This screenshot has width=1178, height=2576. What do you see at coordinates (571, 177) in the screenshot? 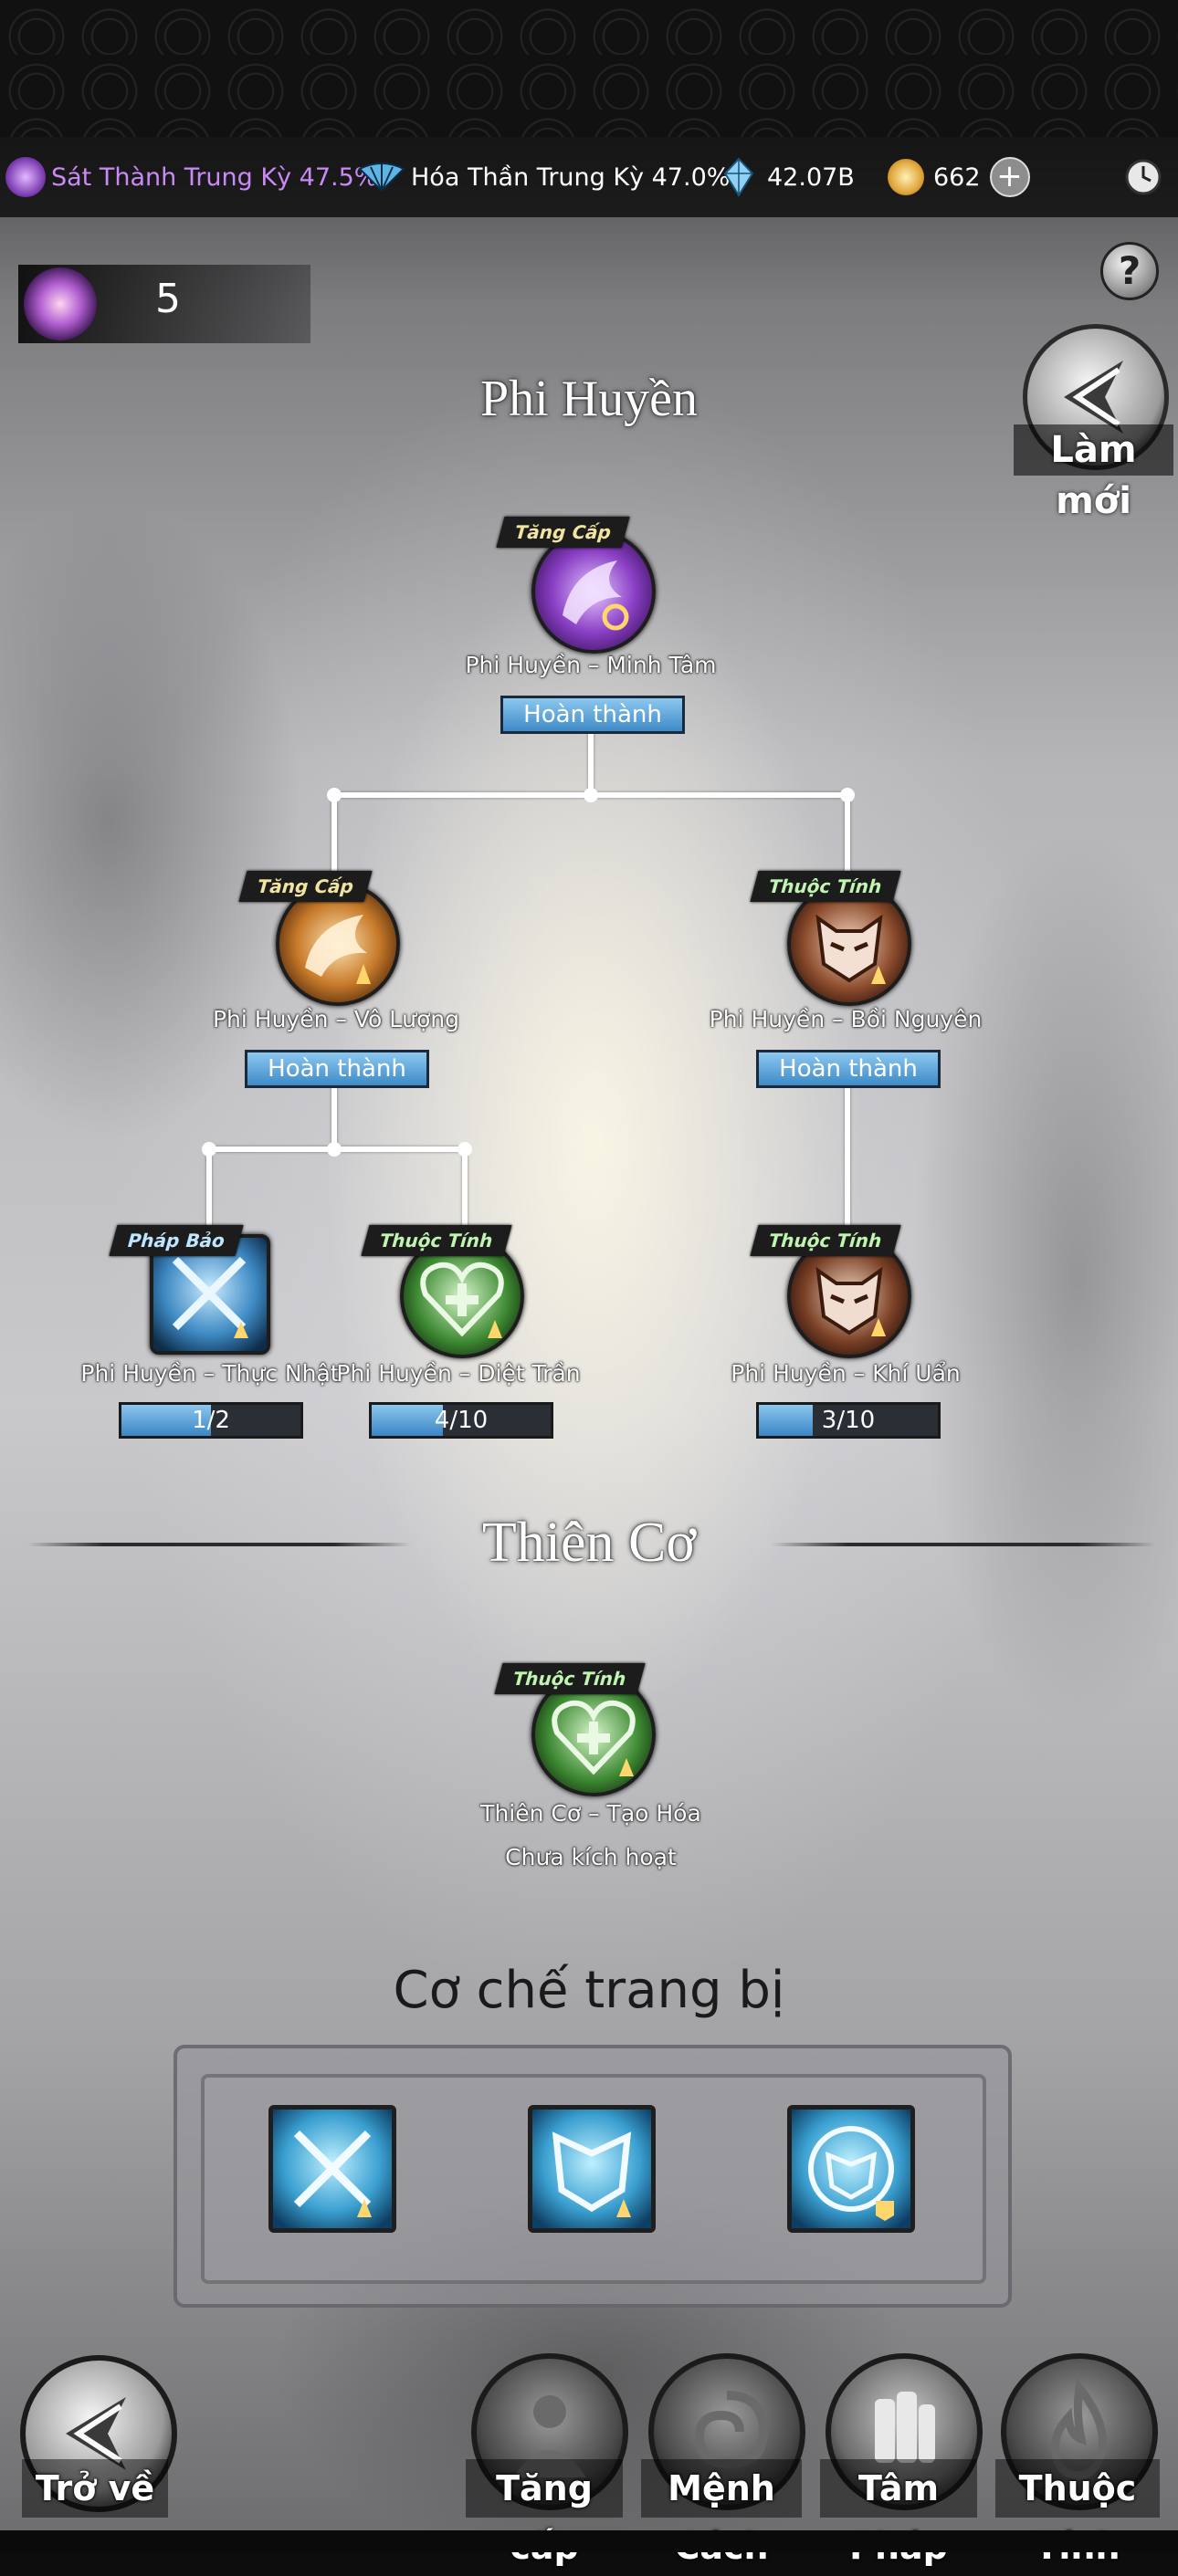
I see `realm-hoa-than-label: Hóa Thần Trung Kỳ 47.0%` at bounding box center [571, 177].